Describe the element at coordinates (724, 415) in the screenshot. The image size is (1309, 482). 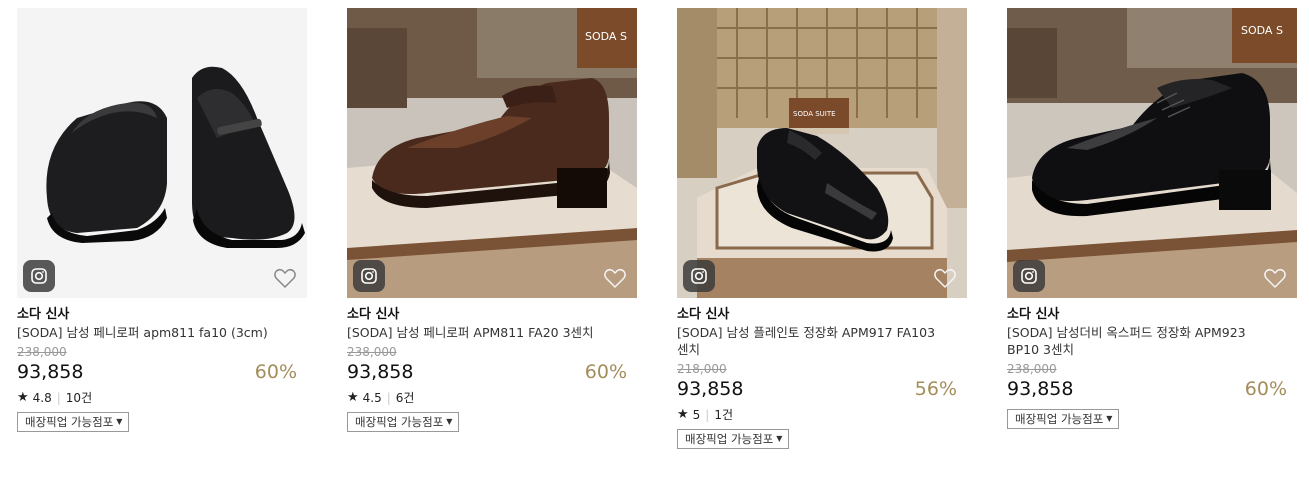
I see `review-count: 1건` at that location.